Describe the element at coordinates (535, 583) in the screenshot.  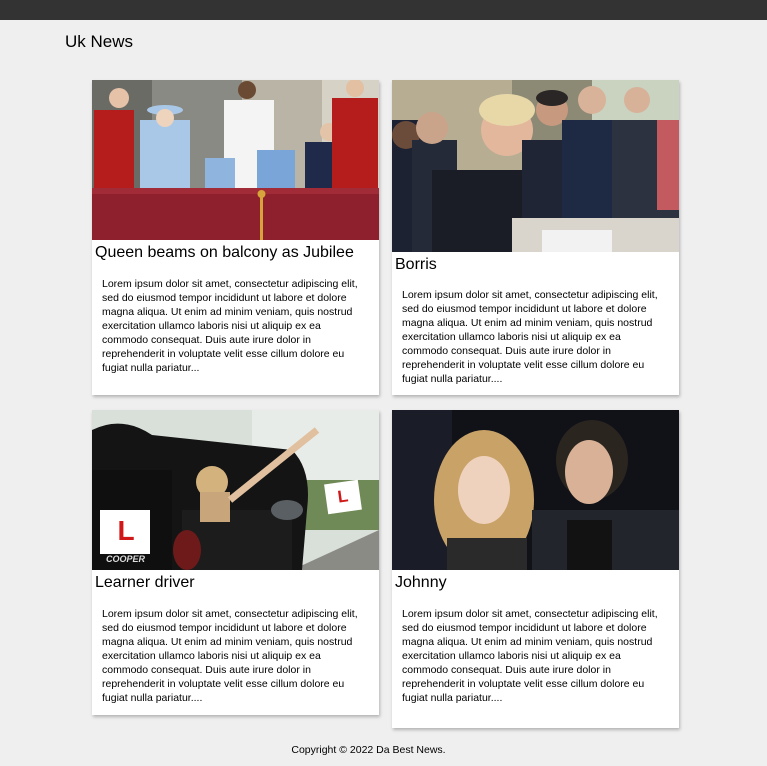
I see `article-headline: Johnny` at that location.